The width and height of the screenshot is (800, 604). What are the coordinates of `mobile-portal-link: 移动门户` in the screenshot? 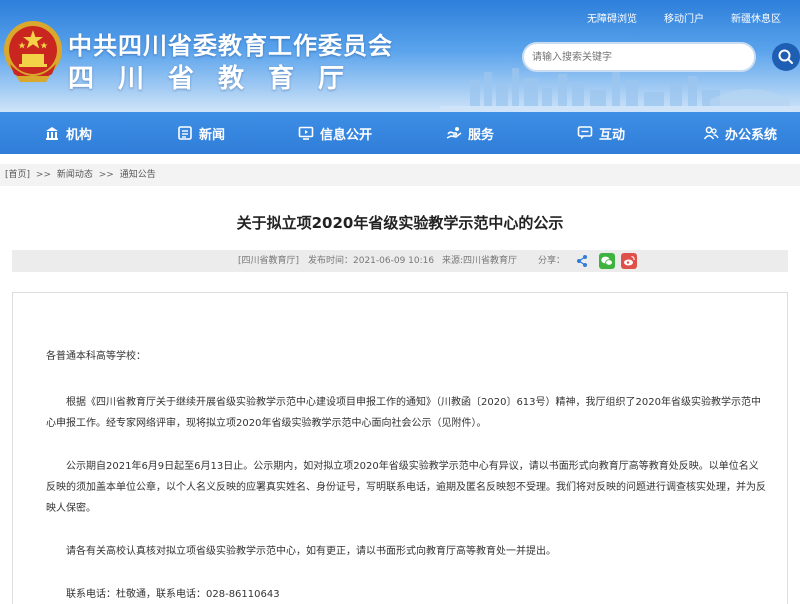 It's located at (684, 17).